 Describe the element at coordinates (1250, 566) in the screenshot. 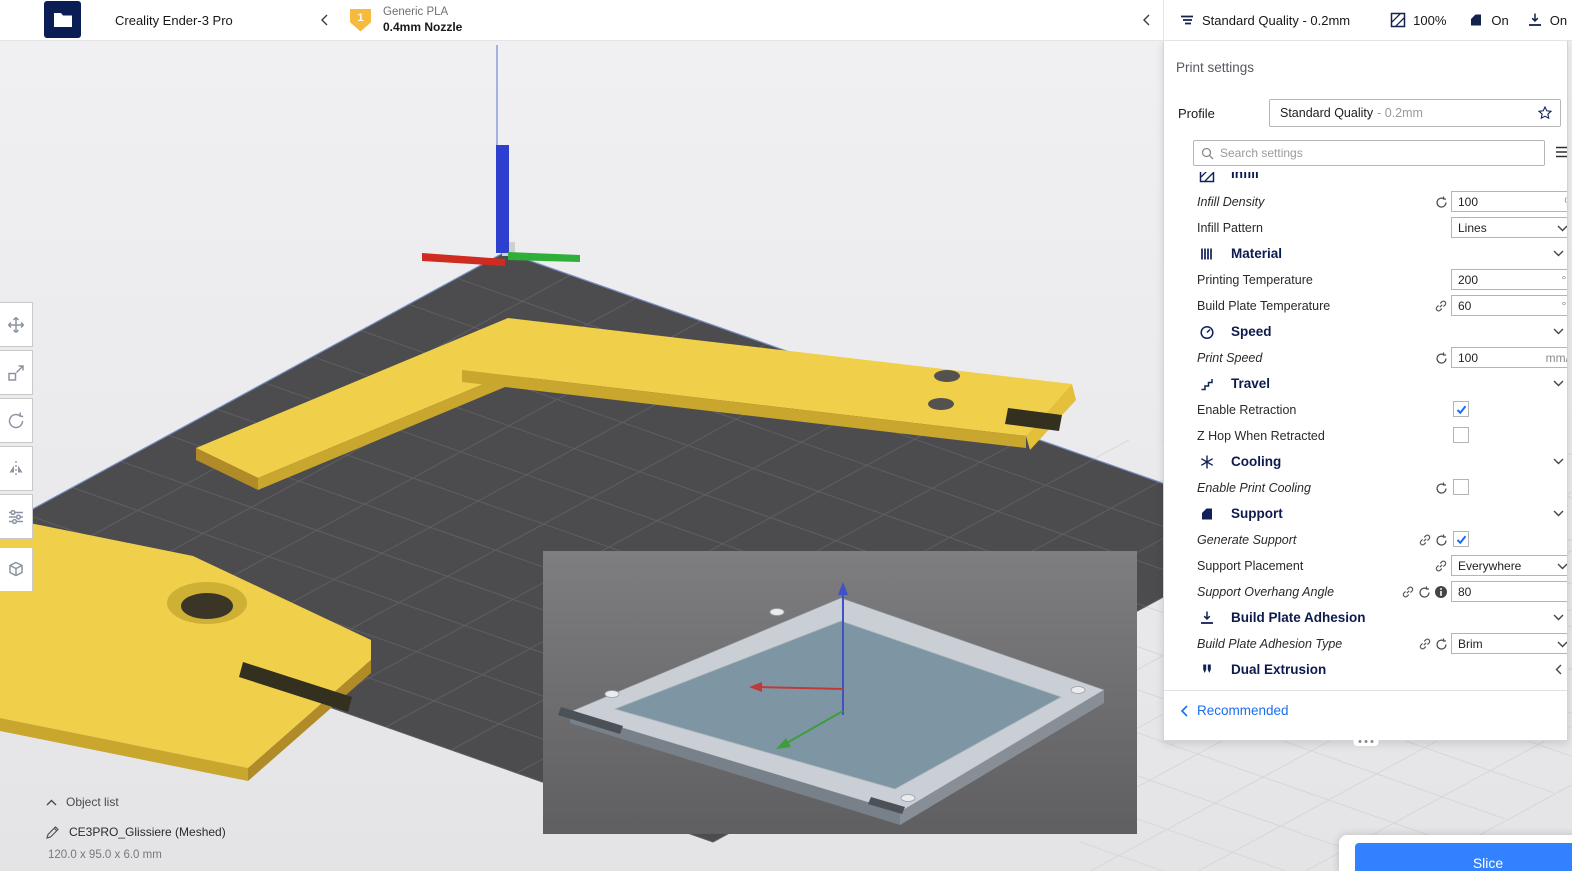

I see `setting-label: Support Placement` at that location.